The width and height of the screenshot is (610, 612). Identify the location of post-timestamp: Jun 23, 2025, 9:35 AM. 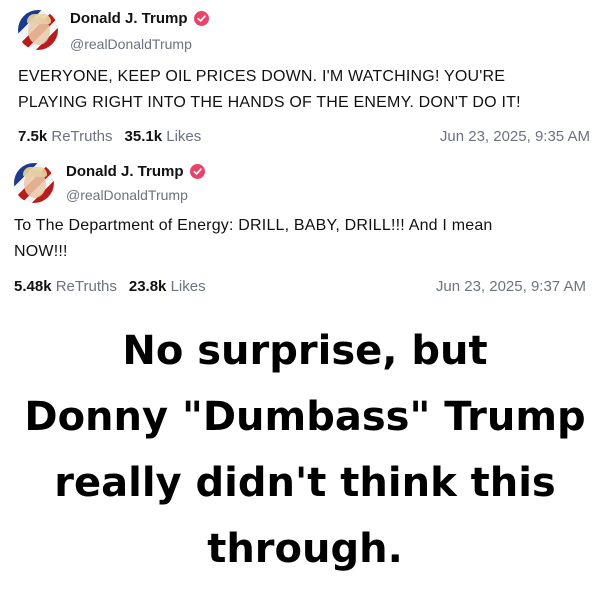
(515, 136).